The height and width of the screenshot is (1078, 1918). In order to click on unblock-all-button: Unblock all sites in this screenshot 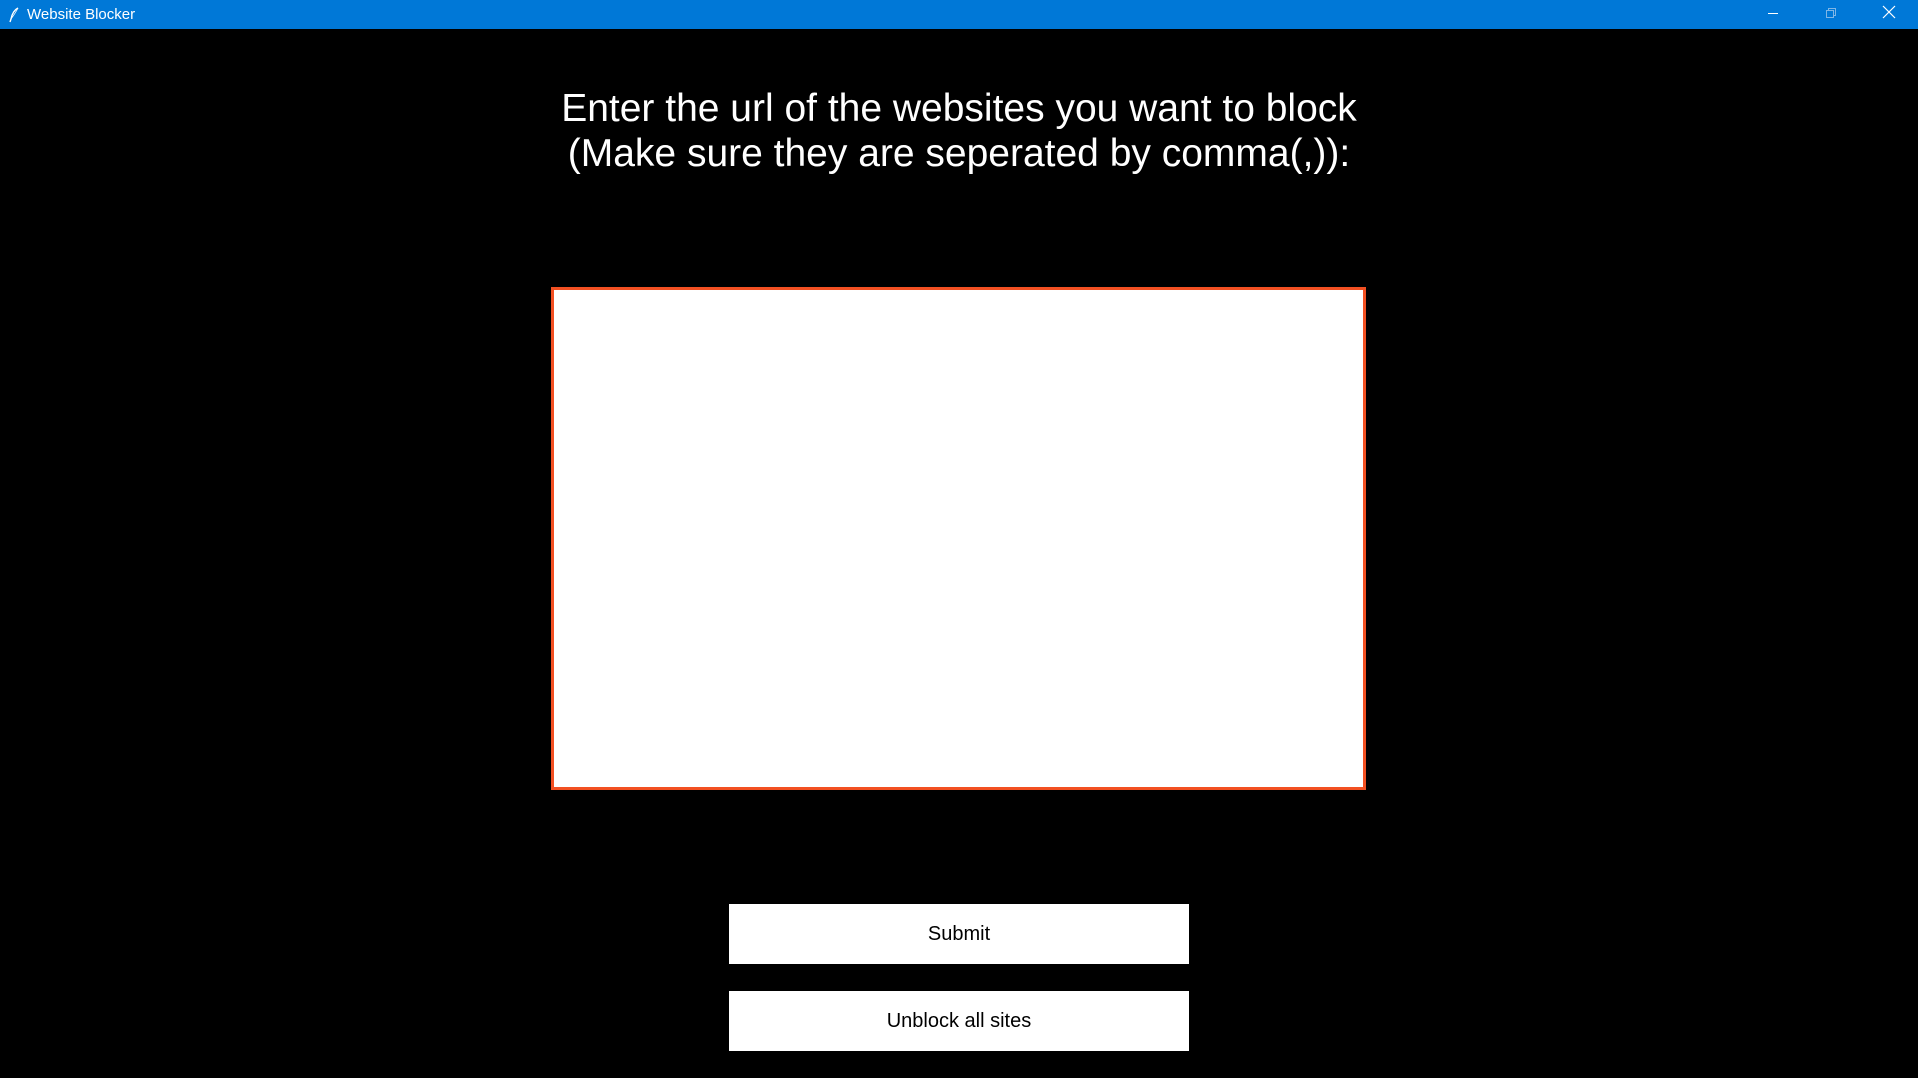, I will do `click(959, 1021)`.